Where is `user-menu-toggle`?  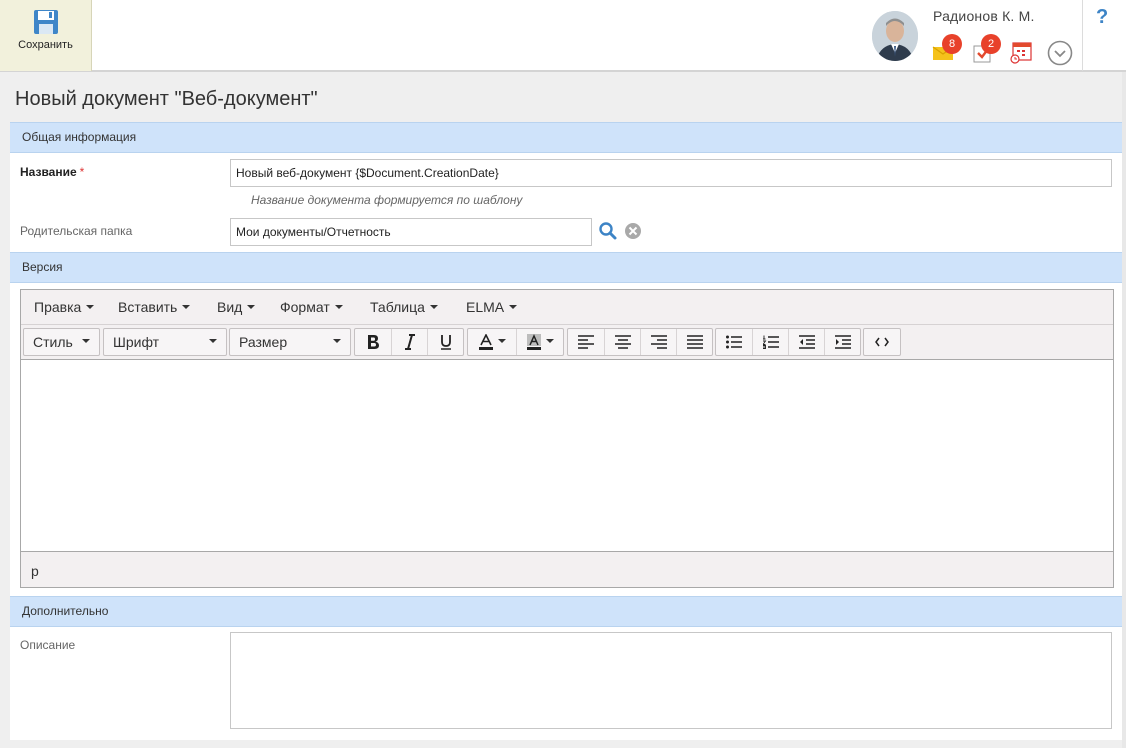 user-menu-toggle is located at coordinates (1060, 53).